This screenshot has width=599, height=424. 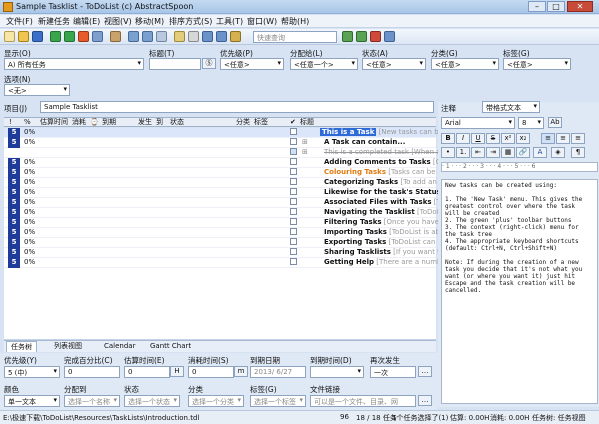 What do you see at coordinates (10, 123) in the screenshot?
I see `col-priority: !` at bounding box center [10, 123].